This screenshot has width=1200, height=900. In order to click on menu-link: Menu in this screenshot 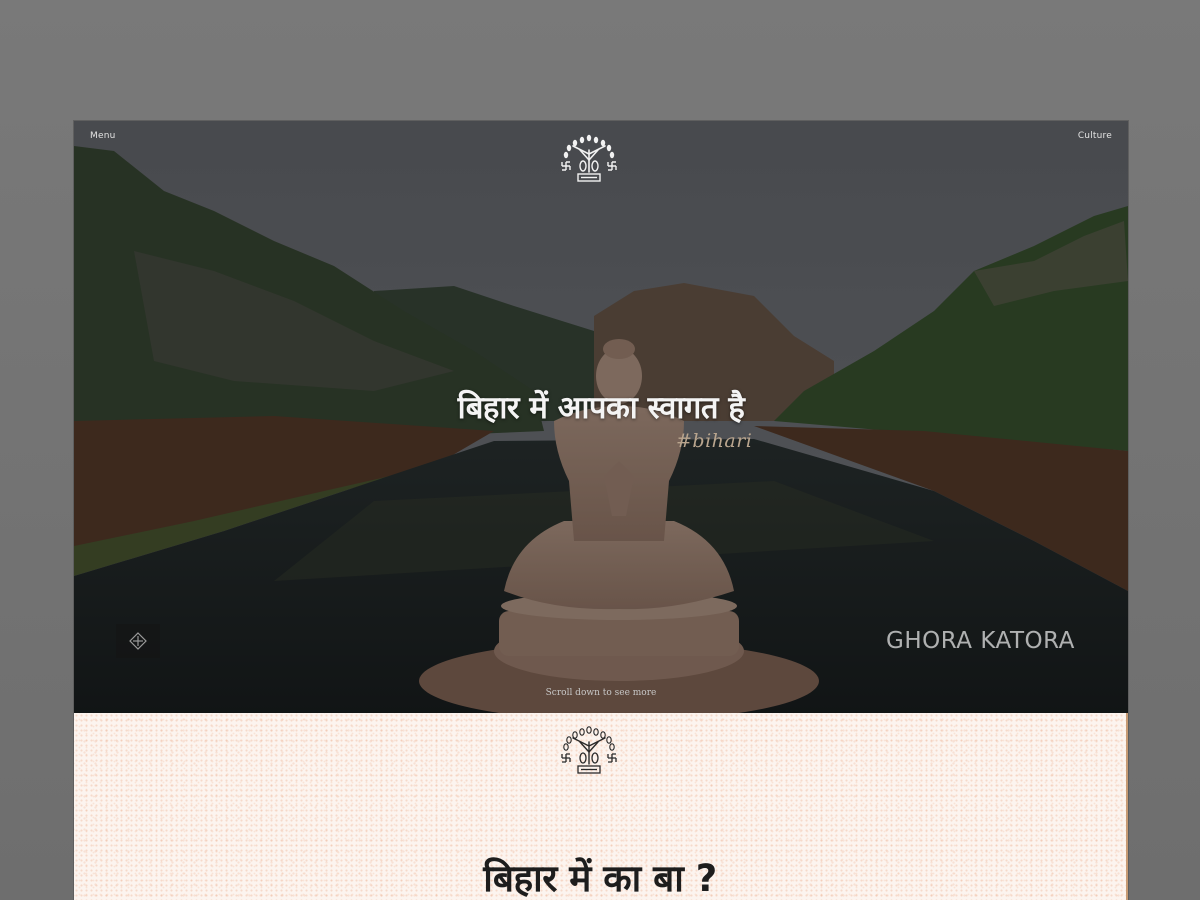, I will do `click(103, 136)`.